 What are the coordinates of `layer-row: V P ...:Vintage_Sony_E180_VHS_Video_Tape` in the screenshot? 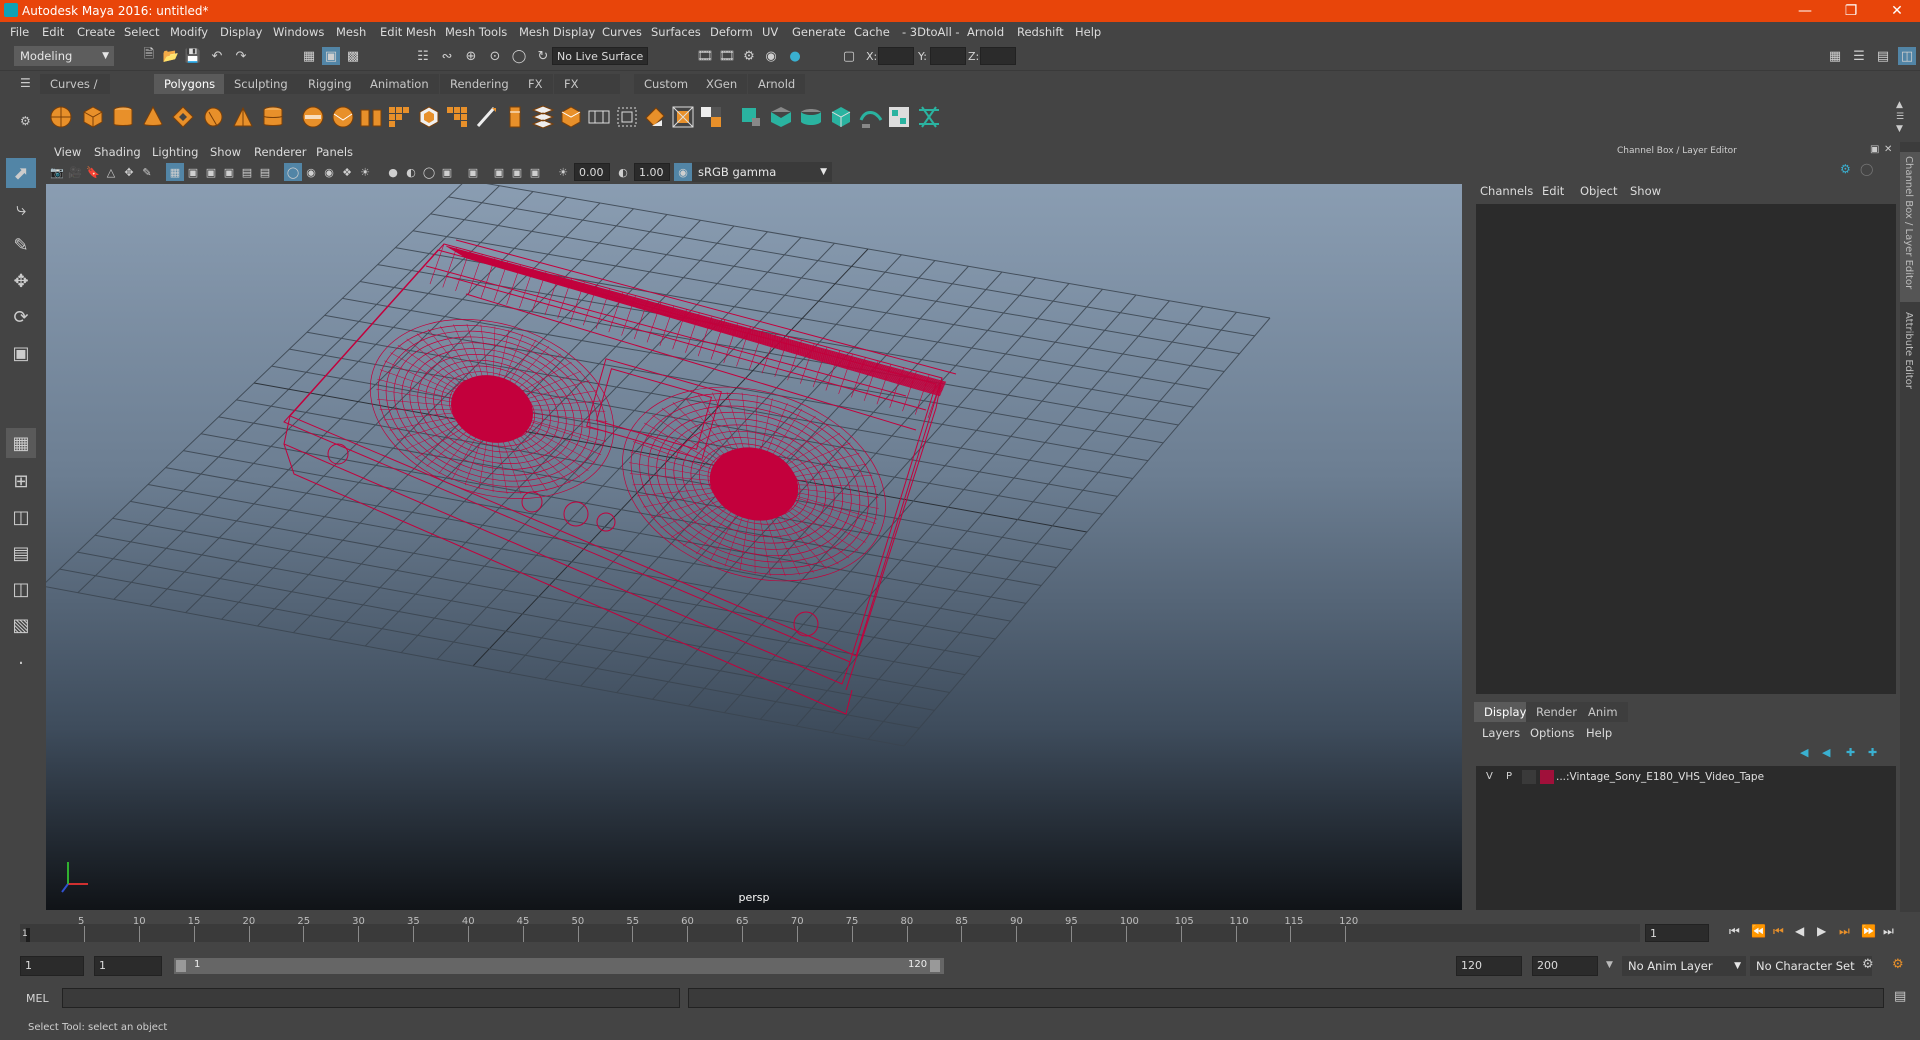 It's located at (1686, 777).